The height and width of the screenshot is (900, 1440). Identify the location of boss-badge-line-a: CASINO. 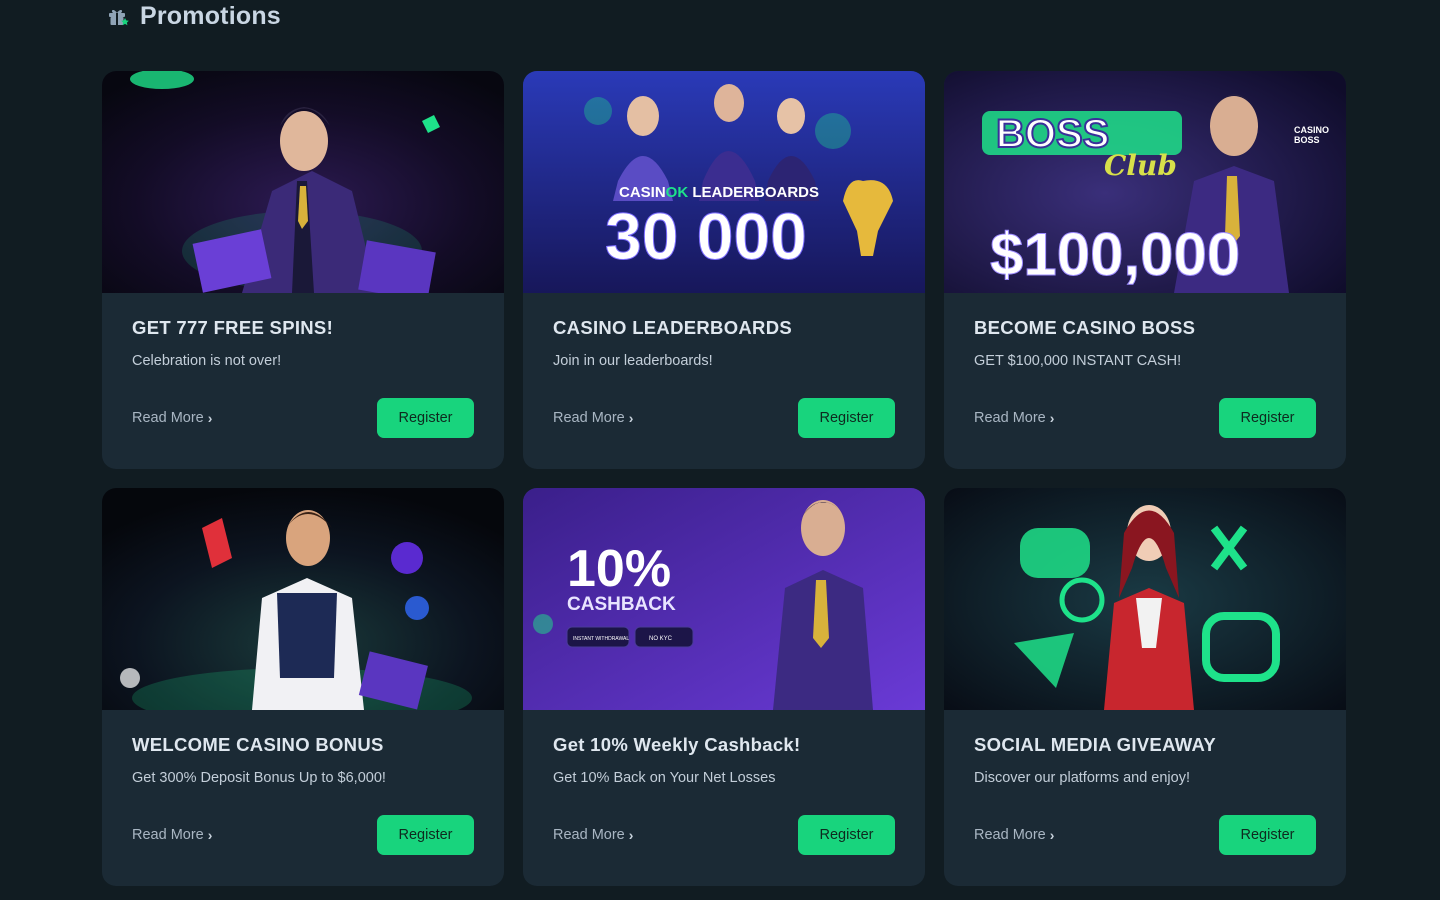
(1311, 130).